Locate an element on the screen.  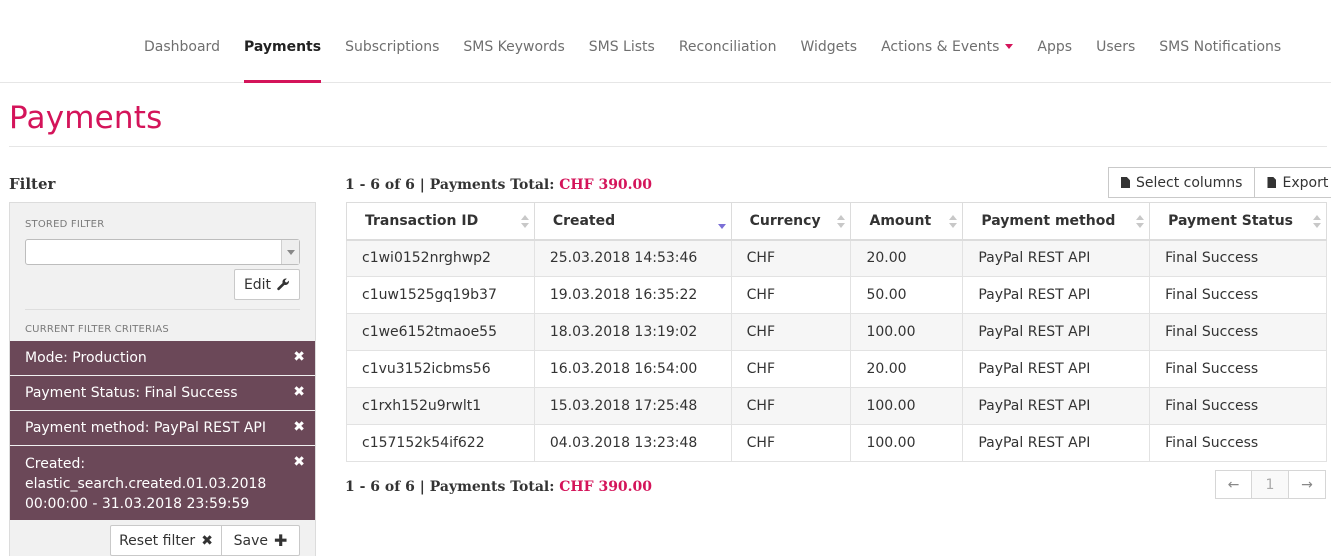
edit-filter-label: Edit is located at coordinates (257, 284).